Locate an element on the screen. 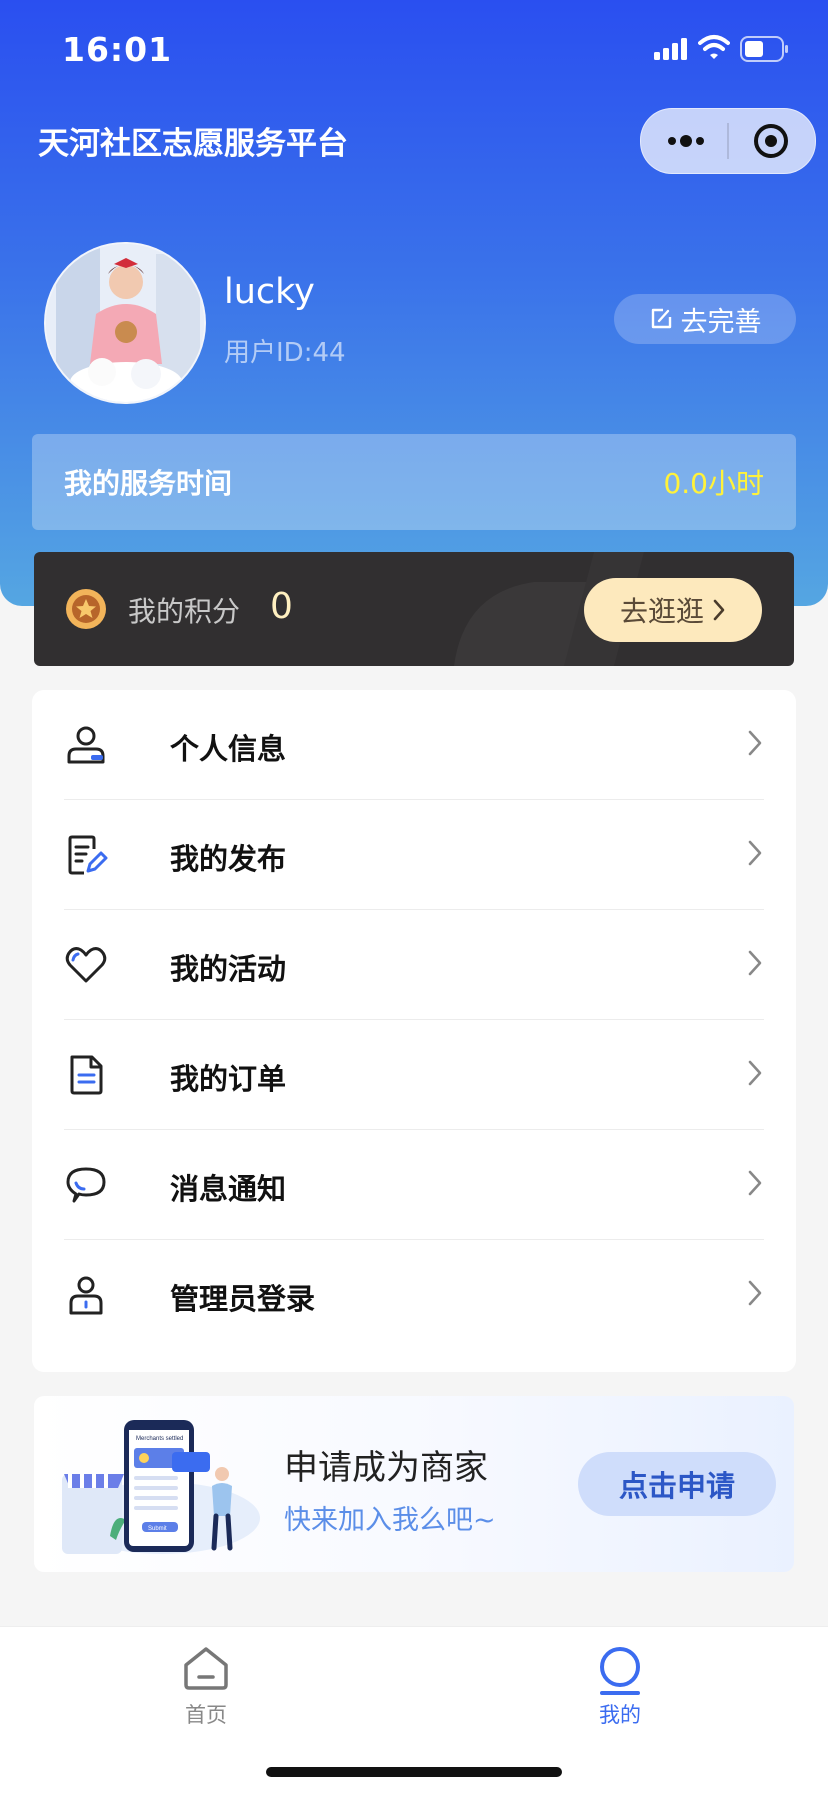 This screenshot has height=1793, width=828. cellular-signal-icon is located at coordinates (670, 49).